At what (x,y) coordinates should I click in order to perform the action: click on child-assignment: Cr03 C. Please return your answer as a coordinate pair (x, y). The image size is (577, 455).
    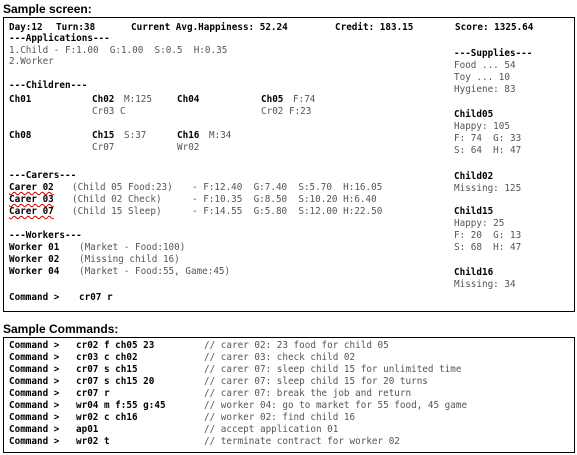
    Looking at the image, I should click on (109, 111).